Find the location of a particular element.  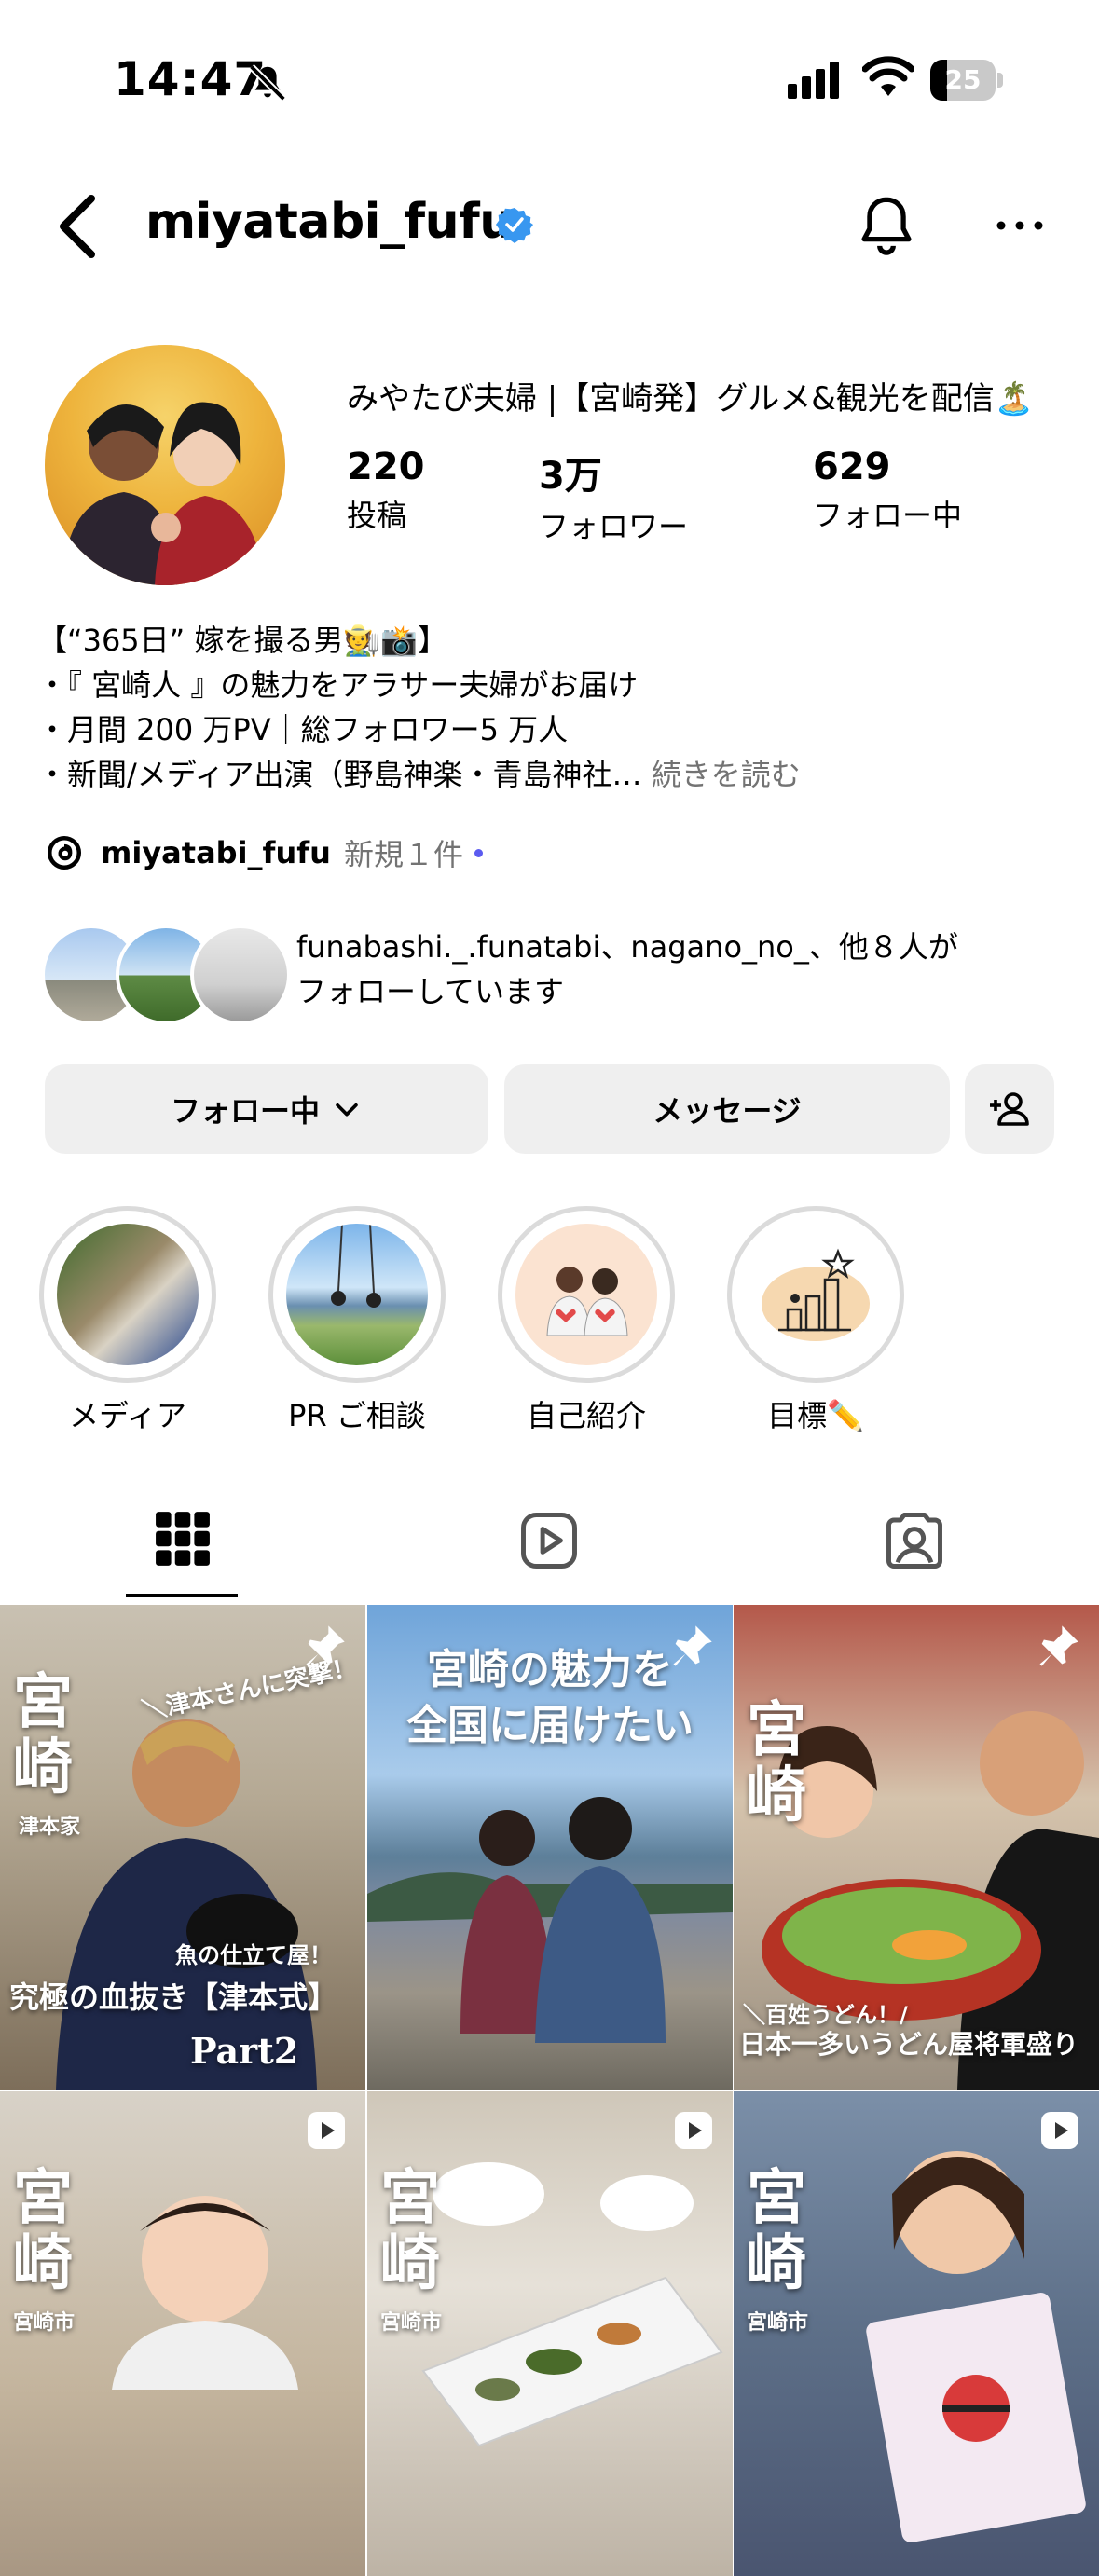

display-name: みやたび夫婦 |【宮崎発】グルメ&観光を配信🏝️ is located at coordinates (691, 399).